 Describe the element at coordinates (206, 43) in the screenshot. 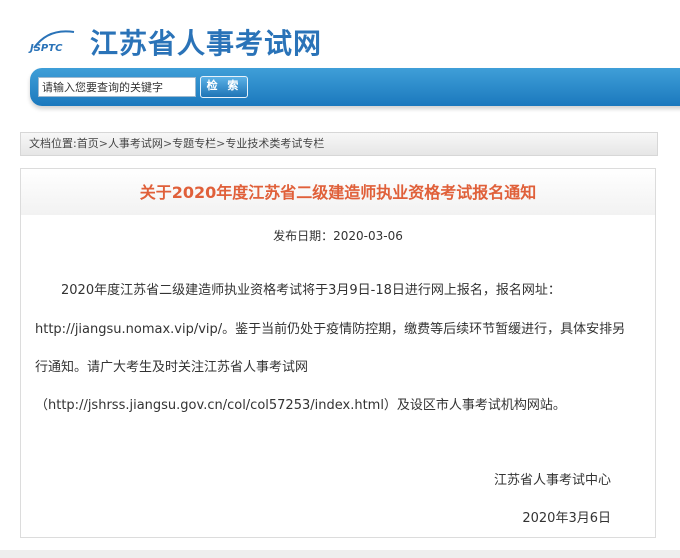

I see `site-title: 江苏省人事考试网` at that location.